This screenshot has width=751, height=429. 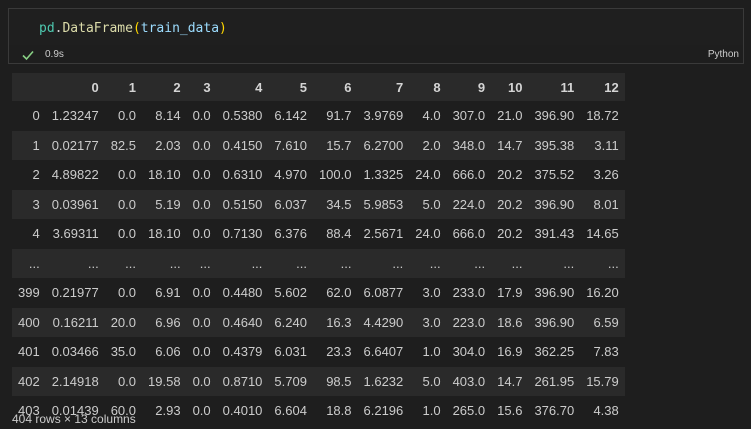 I want to click on execution-time: 0.9s, so click(x=54, y=54).